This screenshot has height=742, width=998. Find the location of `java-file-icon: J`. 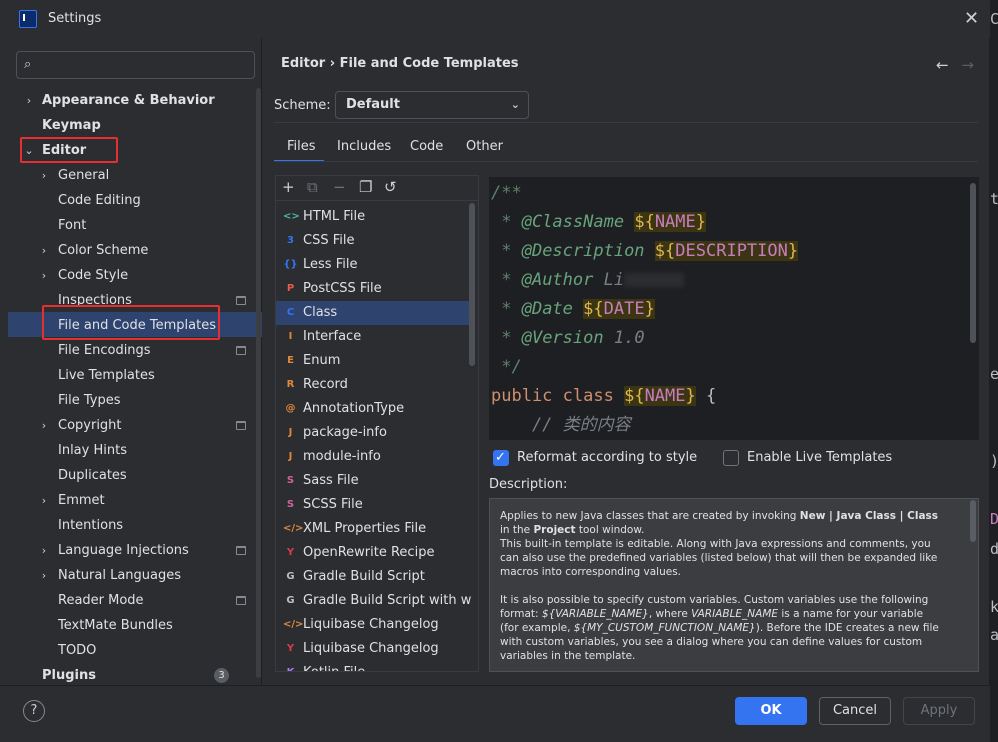

java-file-icon: J is located at coordinates (290, 432).